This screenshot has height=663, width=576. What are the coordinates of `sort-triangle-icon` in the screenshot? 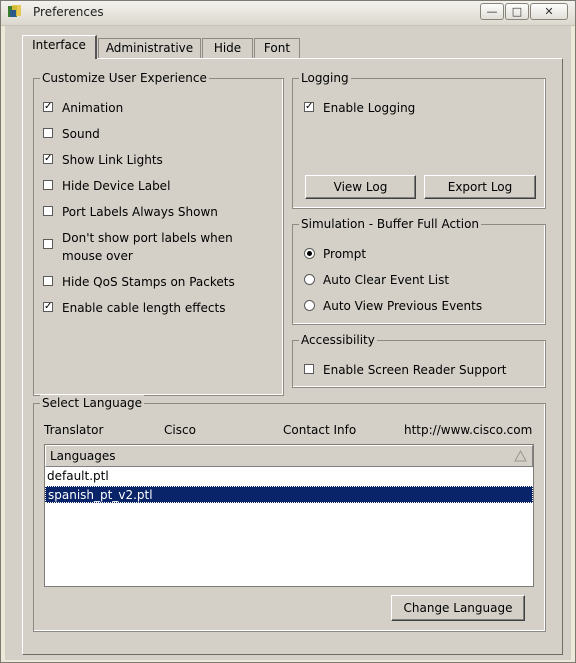 It's located at (520, 456).